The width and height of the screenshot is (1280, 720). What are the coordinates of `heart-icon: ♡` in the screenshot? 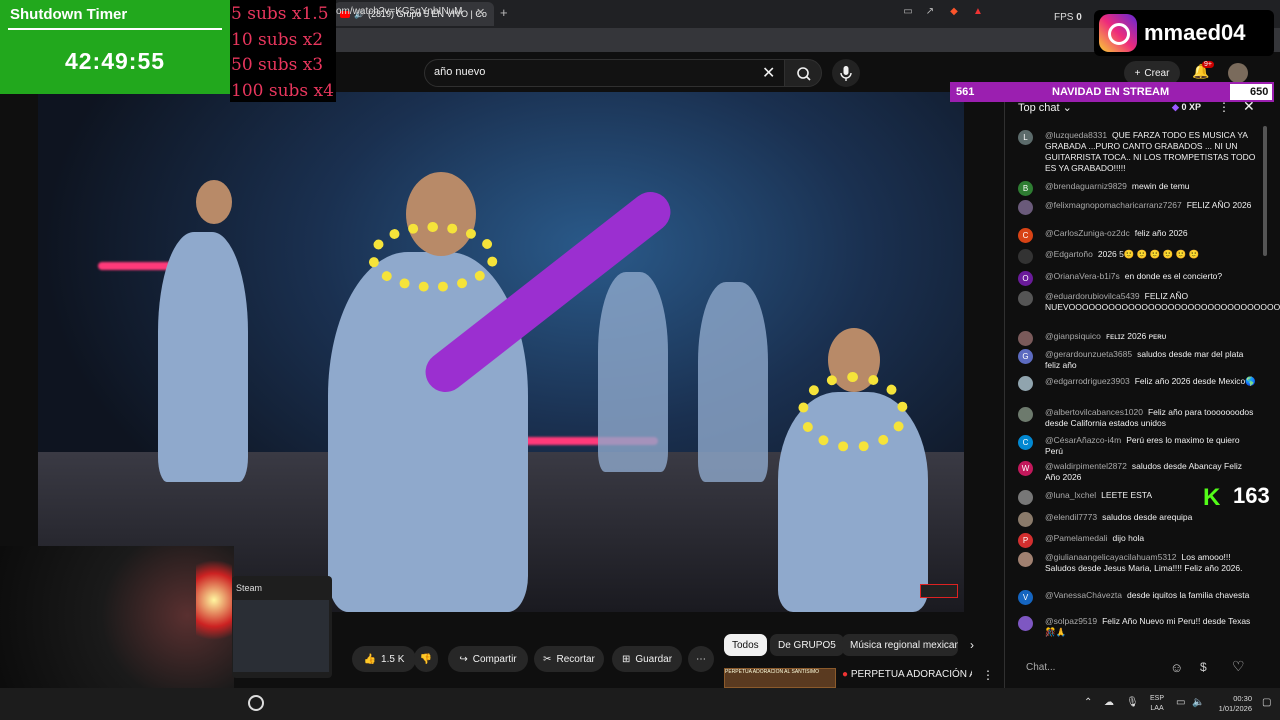 It's located at (1238, 666).